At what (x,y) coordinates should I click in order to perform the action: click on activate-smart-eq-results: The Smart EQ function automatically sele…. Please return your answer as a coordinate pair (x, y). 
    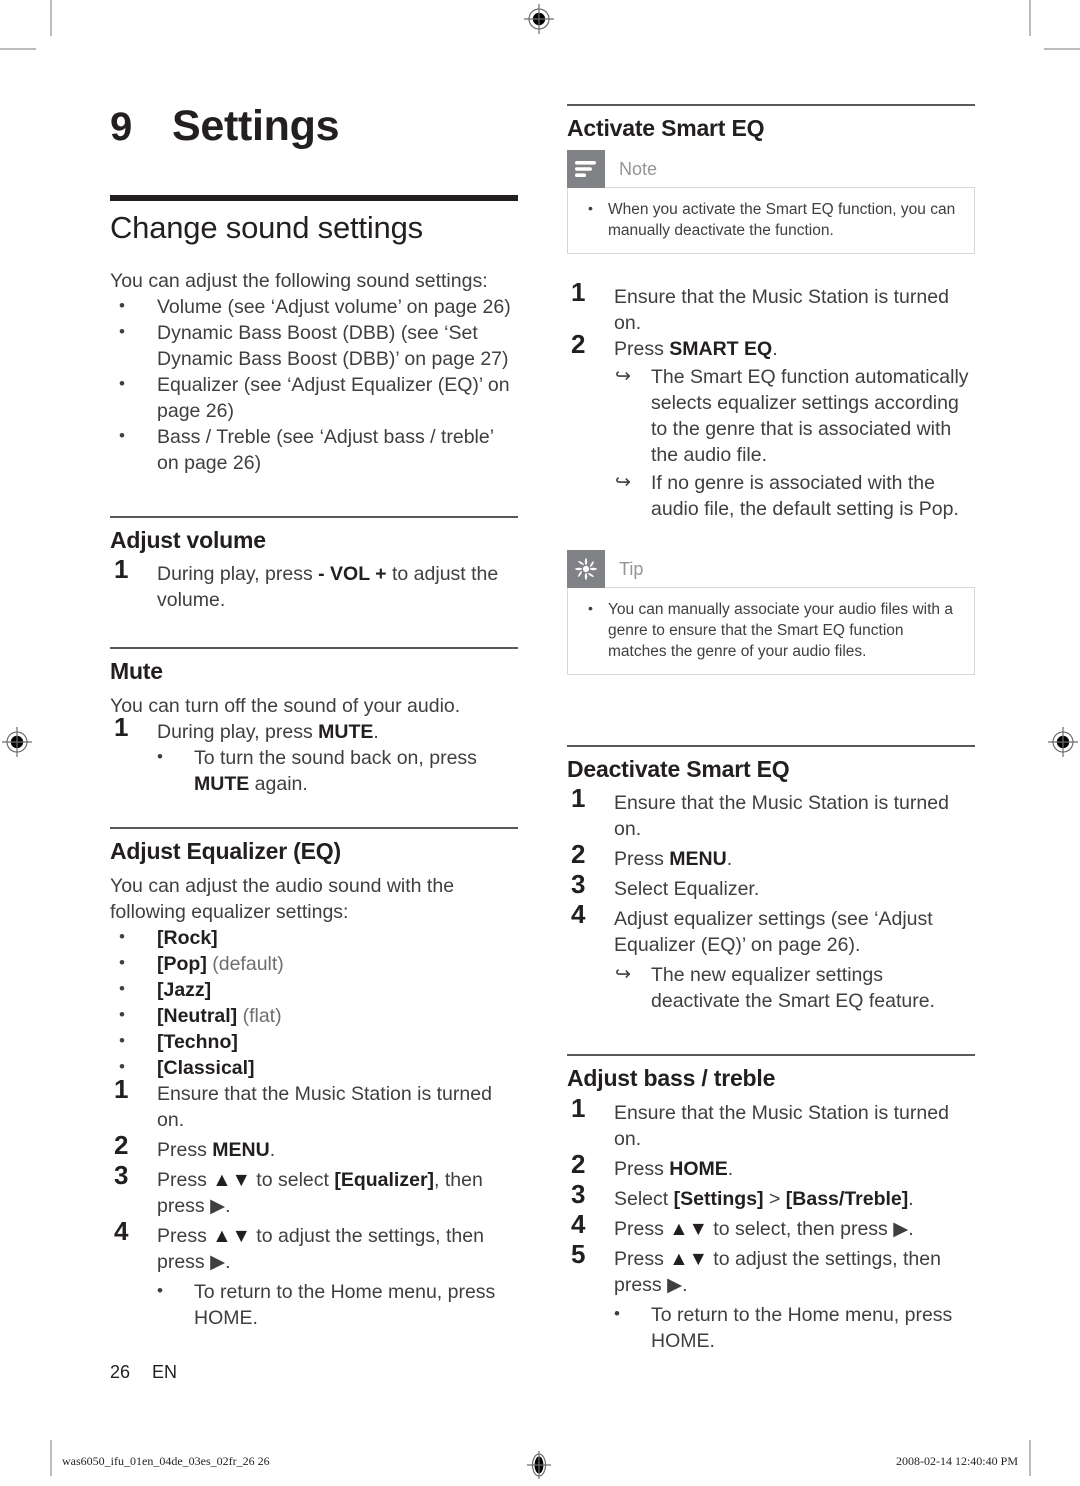
    Looking at the image, I should click on (771, 443).